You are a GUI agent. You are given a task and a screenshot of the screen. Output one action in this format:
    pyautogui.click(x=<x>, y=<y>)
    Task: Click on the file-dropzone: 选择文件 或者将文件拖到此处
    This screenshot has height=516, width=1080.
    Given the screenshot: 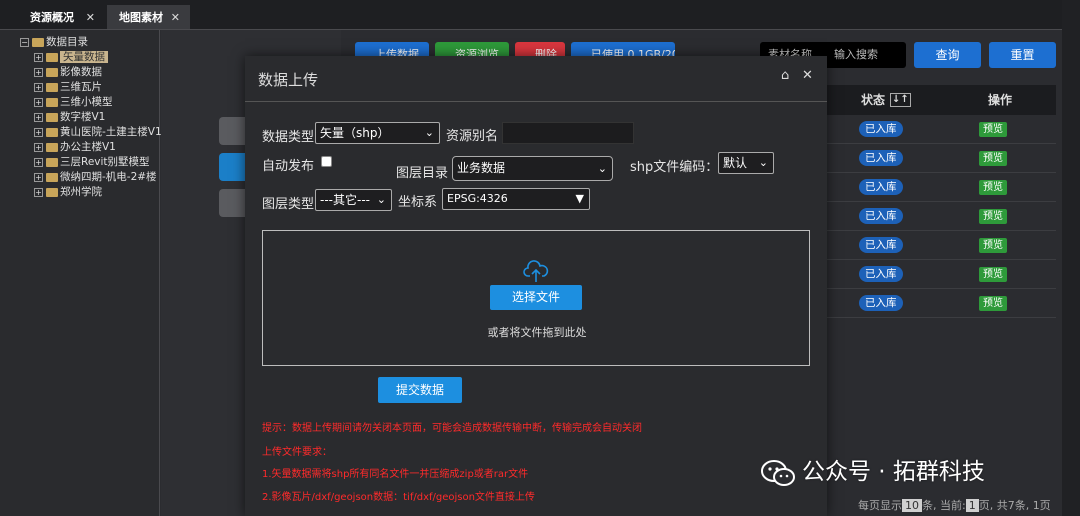 What is the action you would take?
    pyautogui.click(x=536, y=298)
    